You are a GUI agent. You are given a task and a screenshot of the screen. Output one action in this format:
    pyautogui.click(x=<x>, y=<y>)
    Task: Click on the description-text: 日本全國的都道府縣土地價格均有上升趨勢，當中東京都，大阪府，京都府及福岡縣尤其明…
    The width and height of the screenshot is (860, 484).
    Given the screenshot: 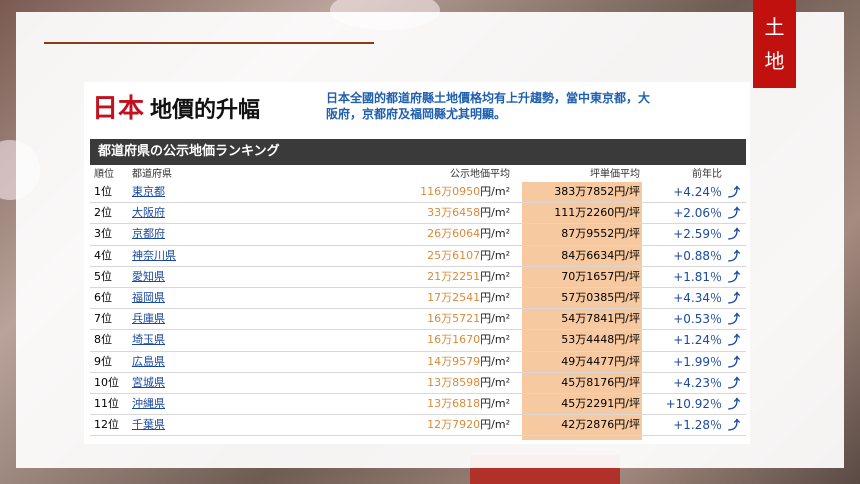 What is the action you would take?
    pyautogui.click(x=488, y=106)
    